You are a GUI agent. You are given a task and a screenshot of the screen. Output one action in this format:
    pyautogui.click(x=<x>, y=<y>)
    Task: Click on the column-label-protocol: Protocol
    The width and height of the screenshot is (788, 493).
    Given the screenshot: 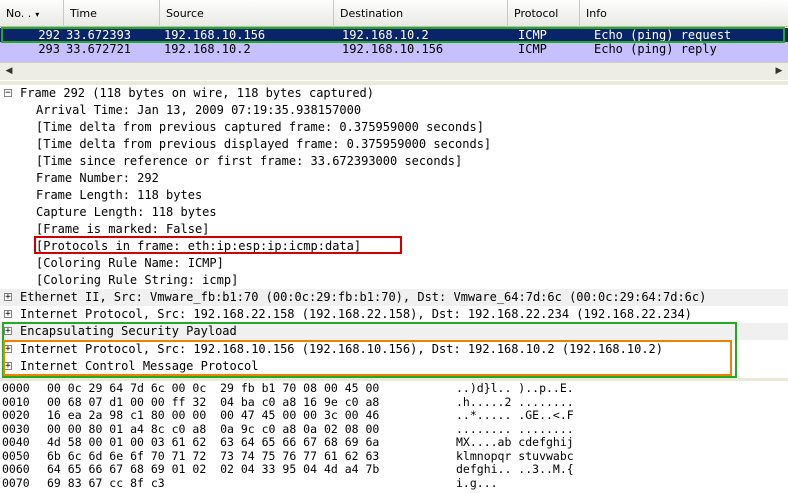 What is the action you would take?
    pyautogui.click(x=536, y=13)
    